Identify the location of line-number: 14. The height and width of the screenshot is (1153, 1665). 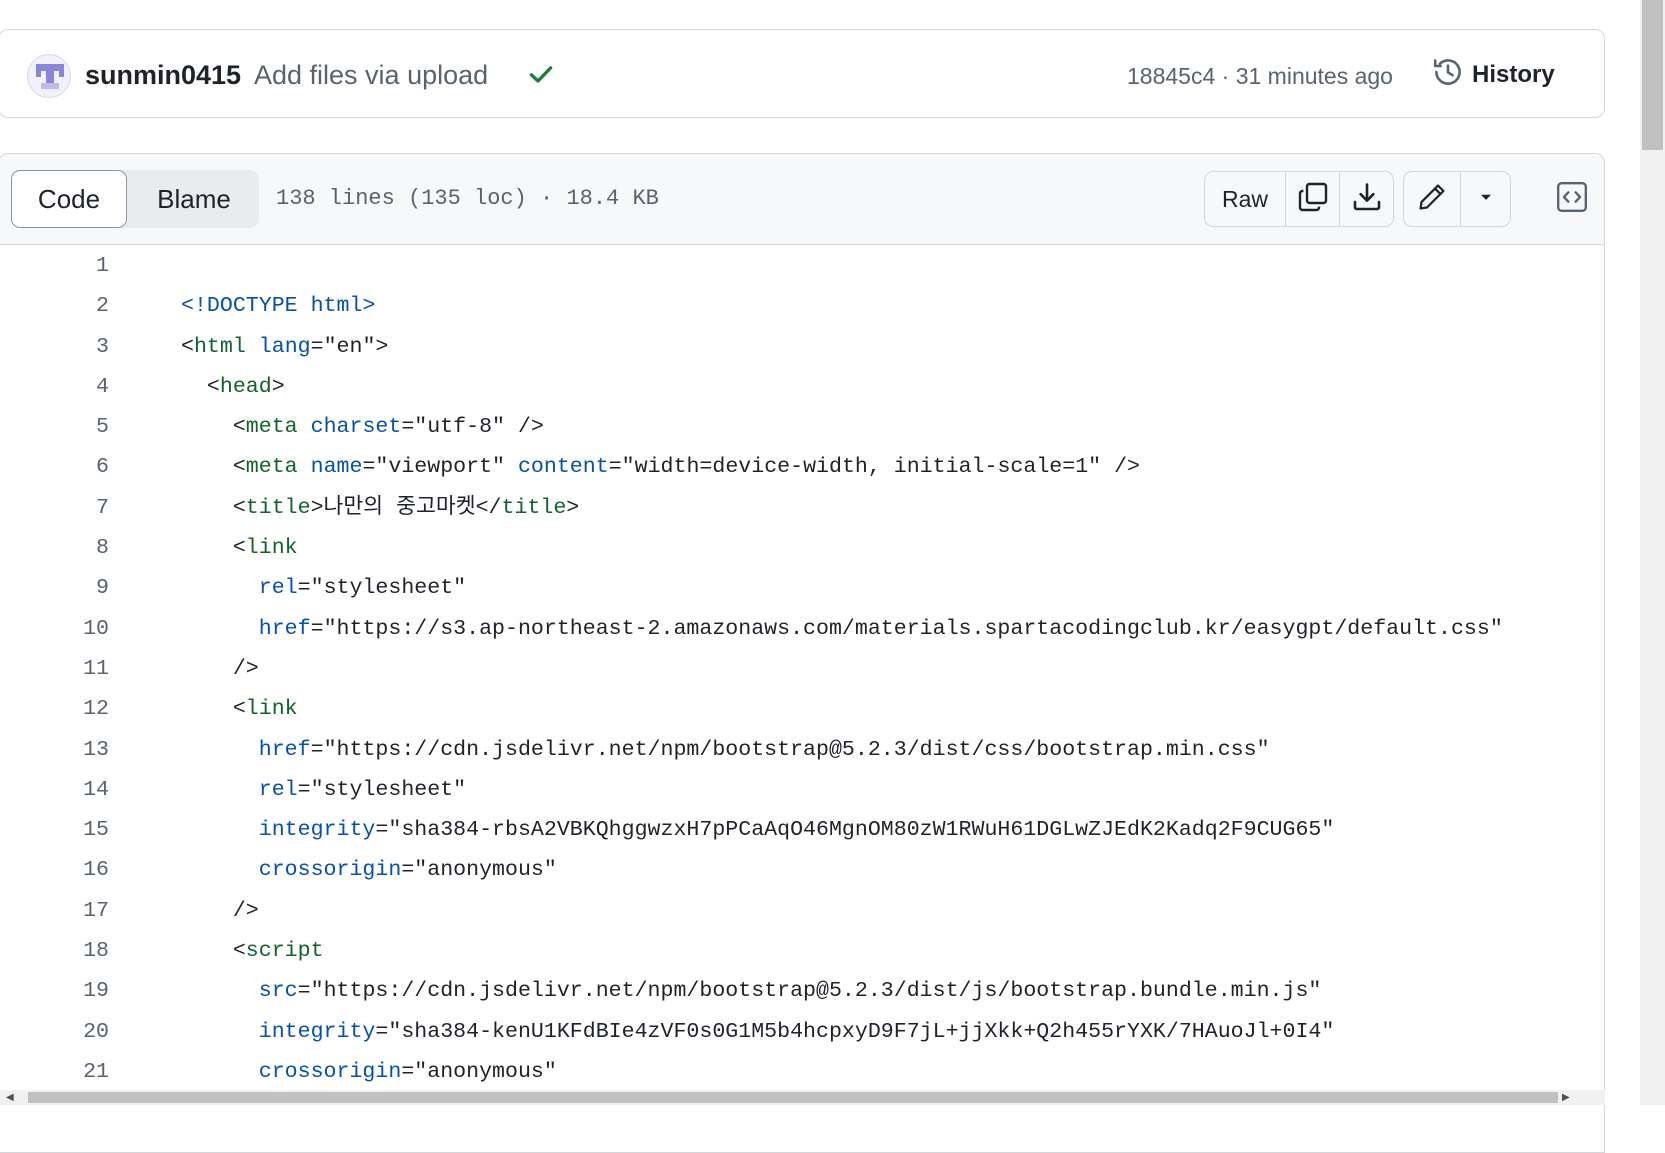
(54, 790).